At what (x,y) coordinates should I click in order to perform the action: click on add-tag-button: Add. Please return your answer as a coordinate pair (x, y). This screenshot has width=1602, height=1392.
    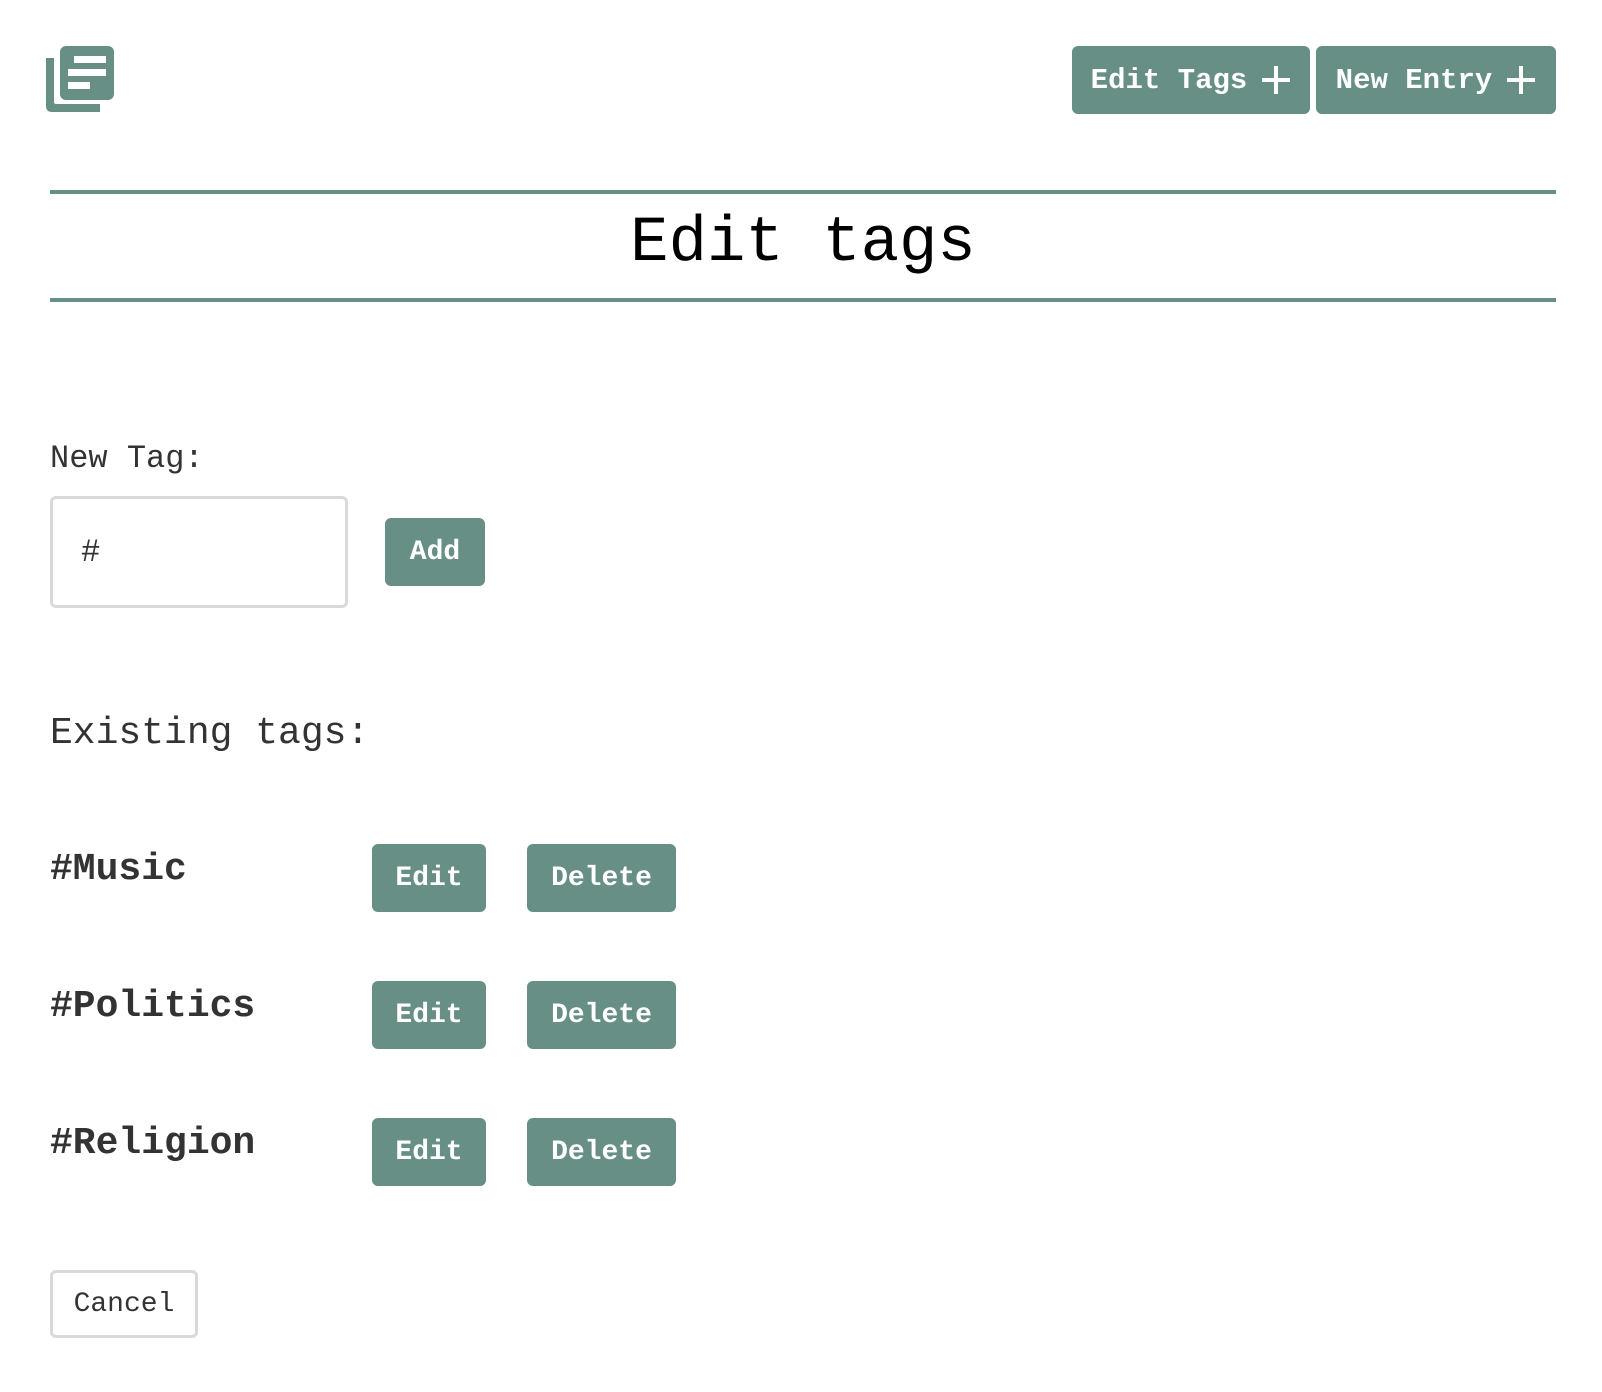
    Looking at the image, I should click on (435, 552).